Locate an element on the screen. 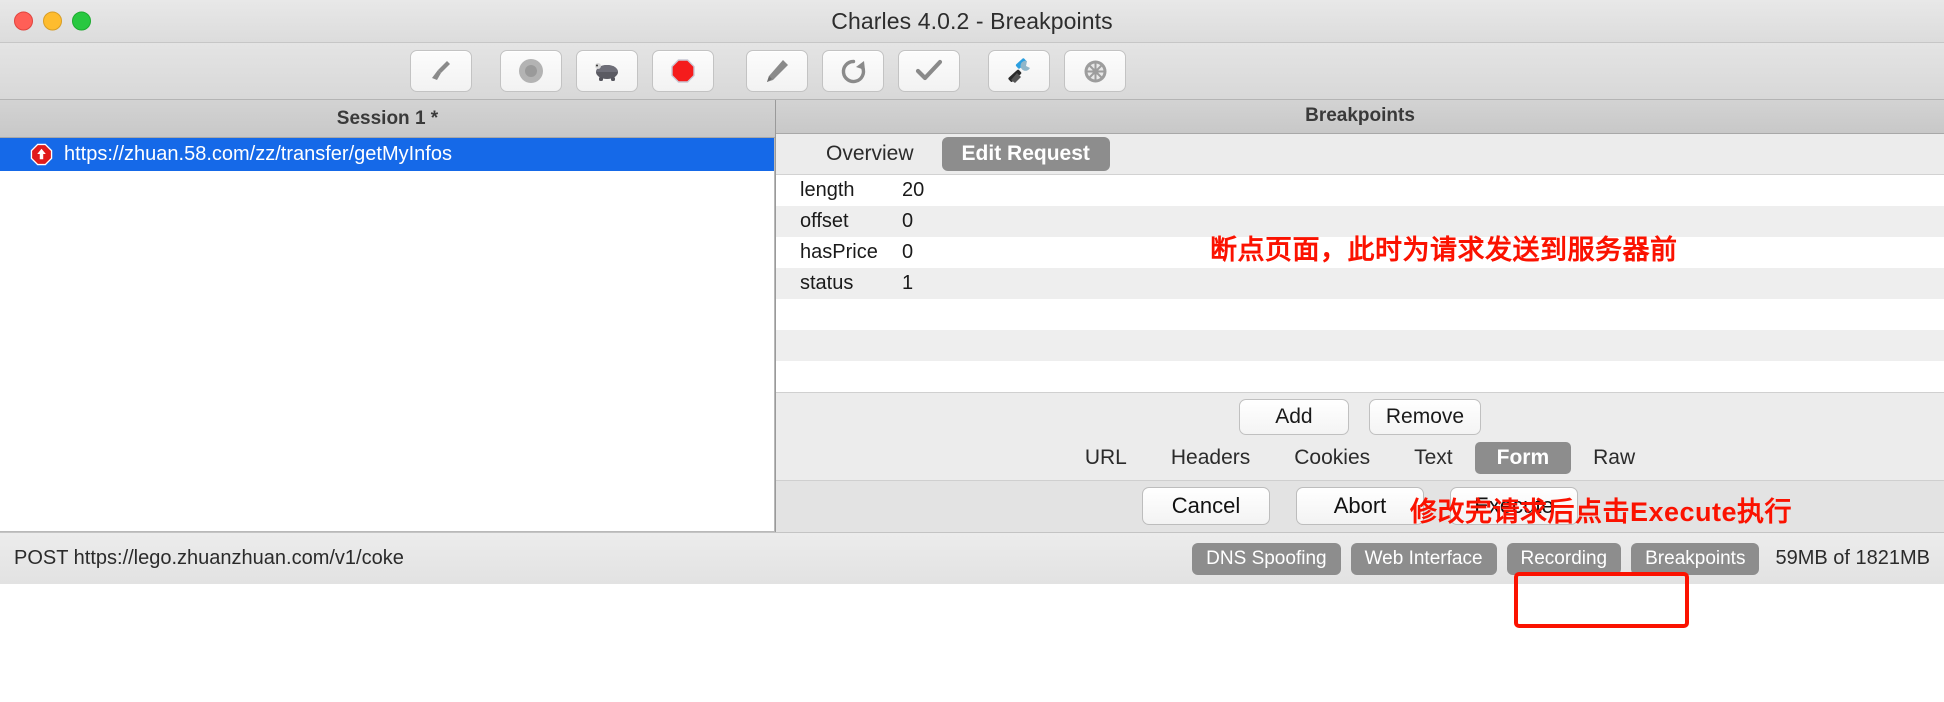  table-row: status 1 is located at coordinates (1360, 283).